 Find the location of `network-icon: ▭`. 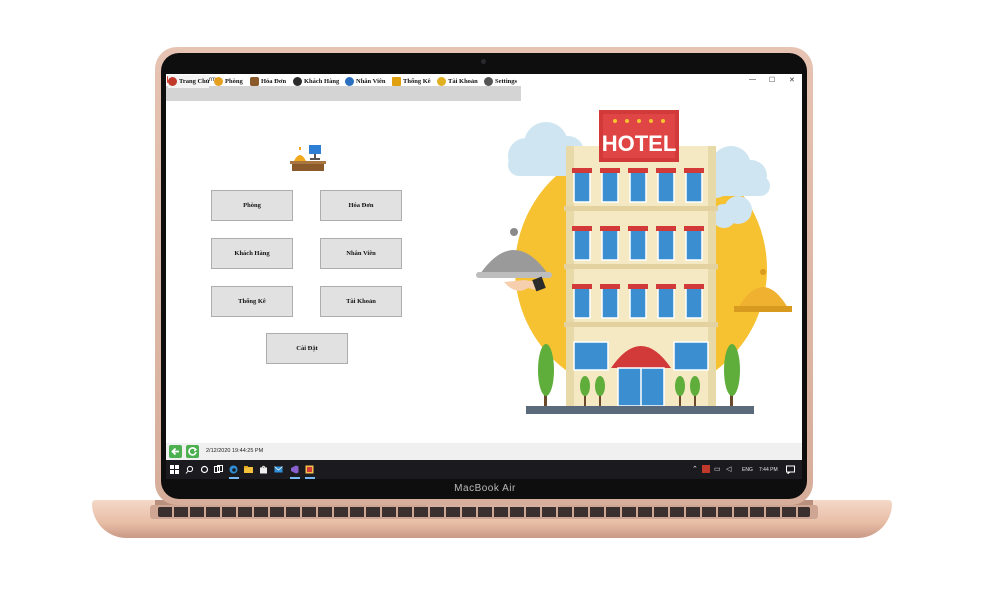

network-icon: ▭ is located at coordinates (717, 469).